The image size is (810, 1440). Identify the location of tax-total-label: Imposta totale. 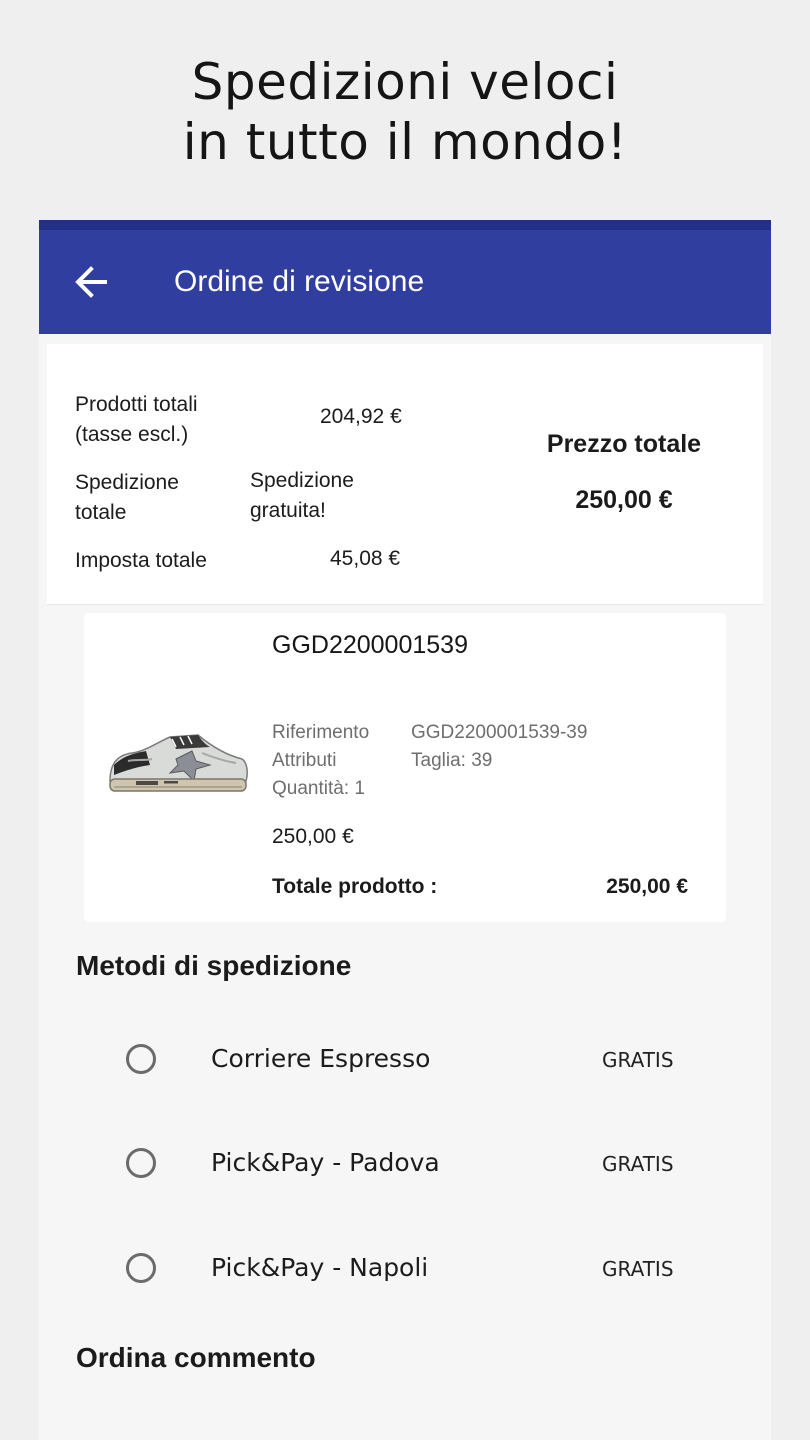
(141, 560).